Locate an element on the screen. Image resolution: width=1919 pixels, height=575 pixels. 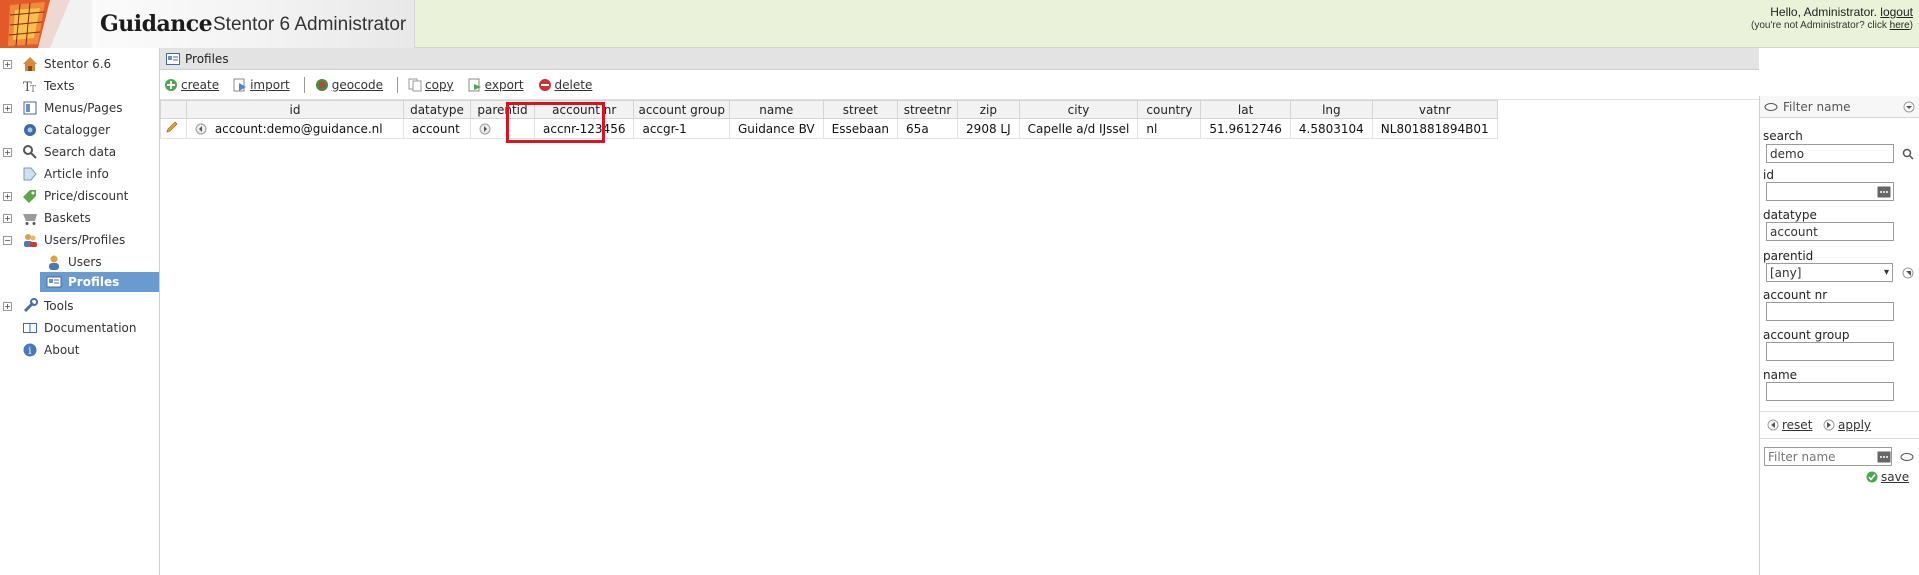
cell-country: nl is located at coordinates (1169, 128).